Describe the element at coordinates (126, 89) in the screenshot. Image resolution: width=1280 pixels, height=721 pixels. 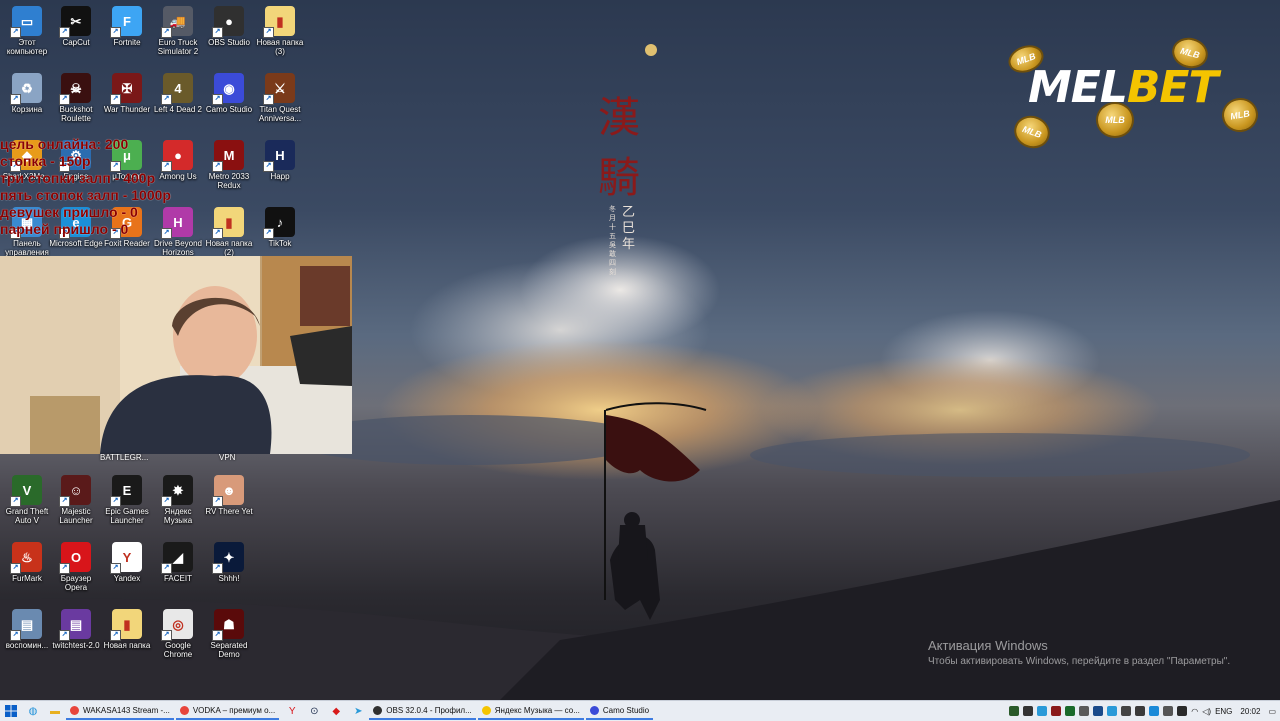
I see `app-icon: ✠ ↗` at that location.